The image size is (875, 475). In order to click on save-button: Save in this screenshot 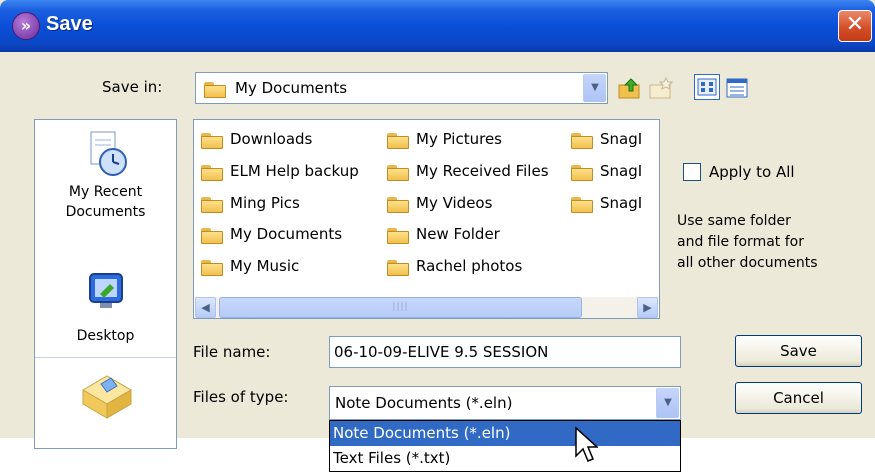, I will do `click(798, 351)`.